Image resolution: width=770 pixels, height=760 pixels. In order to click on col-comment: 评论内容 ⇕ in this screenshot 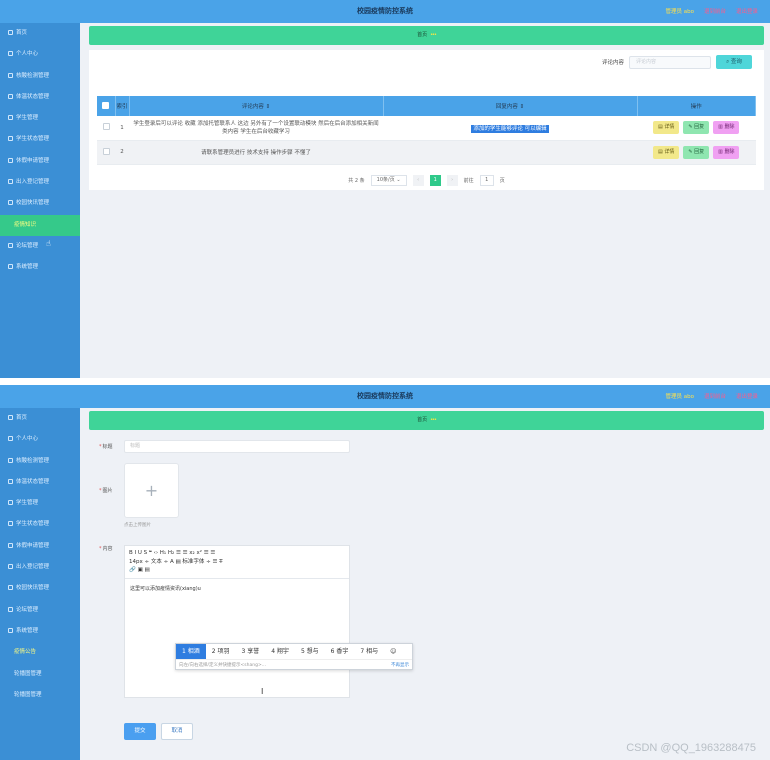, I will do `click(256, 106)`.